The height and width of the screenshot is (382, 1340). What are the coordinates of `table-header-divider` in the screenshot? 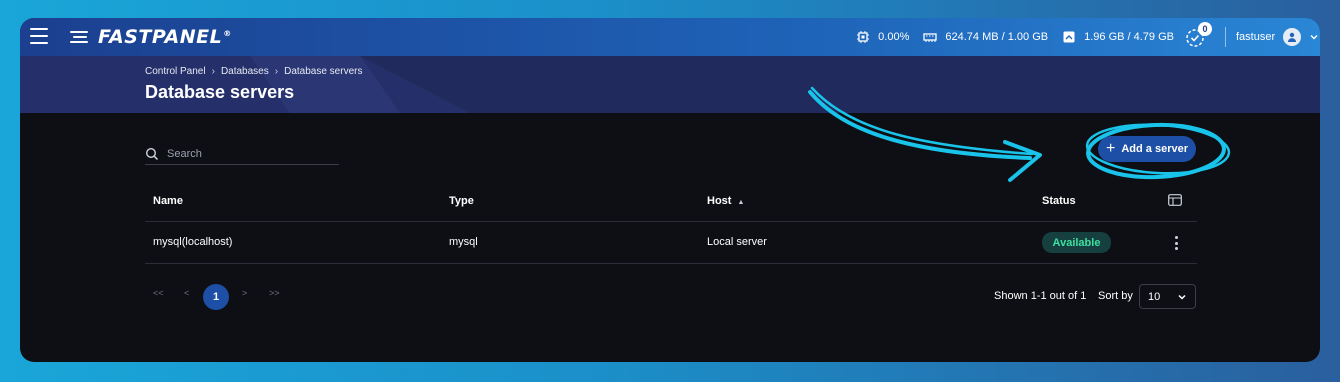 It's located at (671, 221).